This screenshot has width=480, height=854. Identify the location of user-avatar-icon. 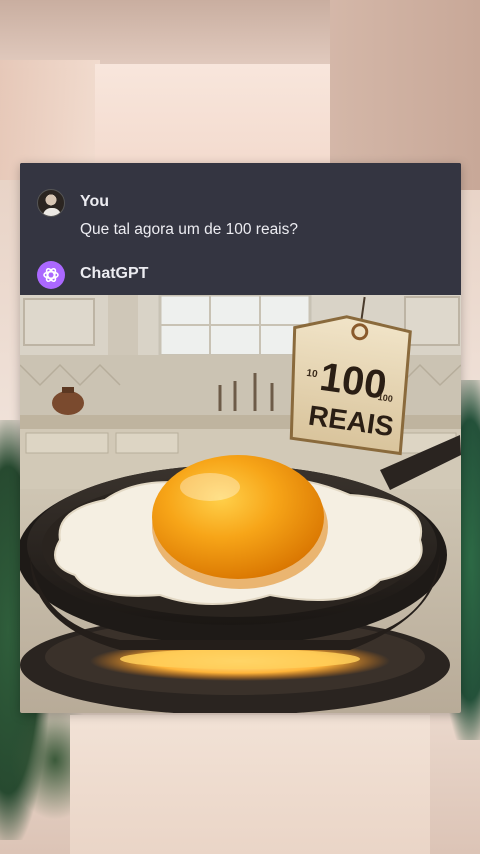
(51, 203).